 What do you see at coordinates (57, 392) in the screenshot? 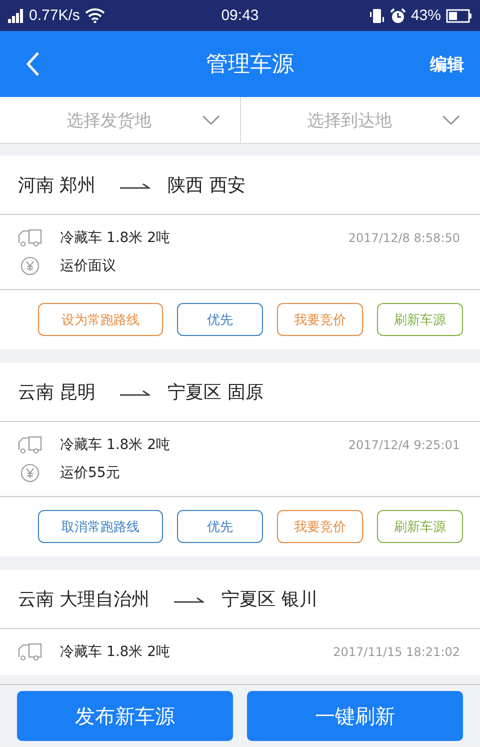
I see `origin-text: 云南 昆明` at bounding box center [57, 392].